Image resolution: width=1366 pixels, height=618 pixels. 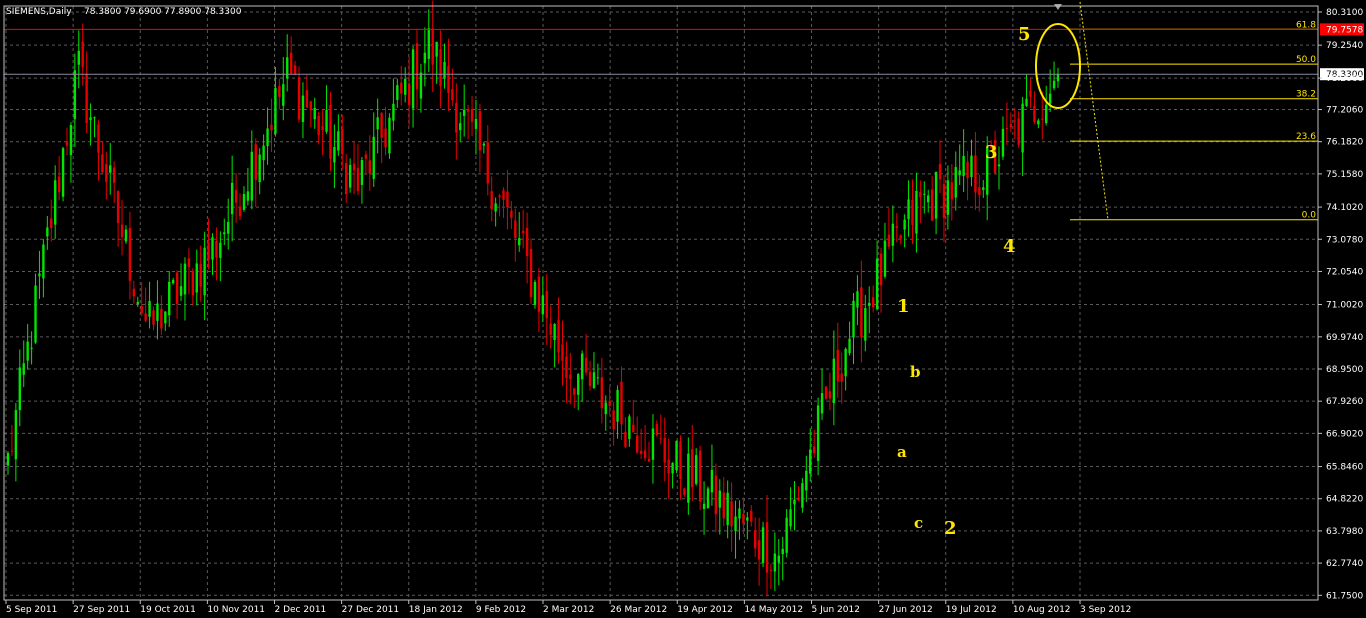 What do you see at coordinates (1309, 216) in the screenshot?
I see `fib-level-label: 0.0` at bounding box center [1309, 216].